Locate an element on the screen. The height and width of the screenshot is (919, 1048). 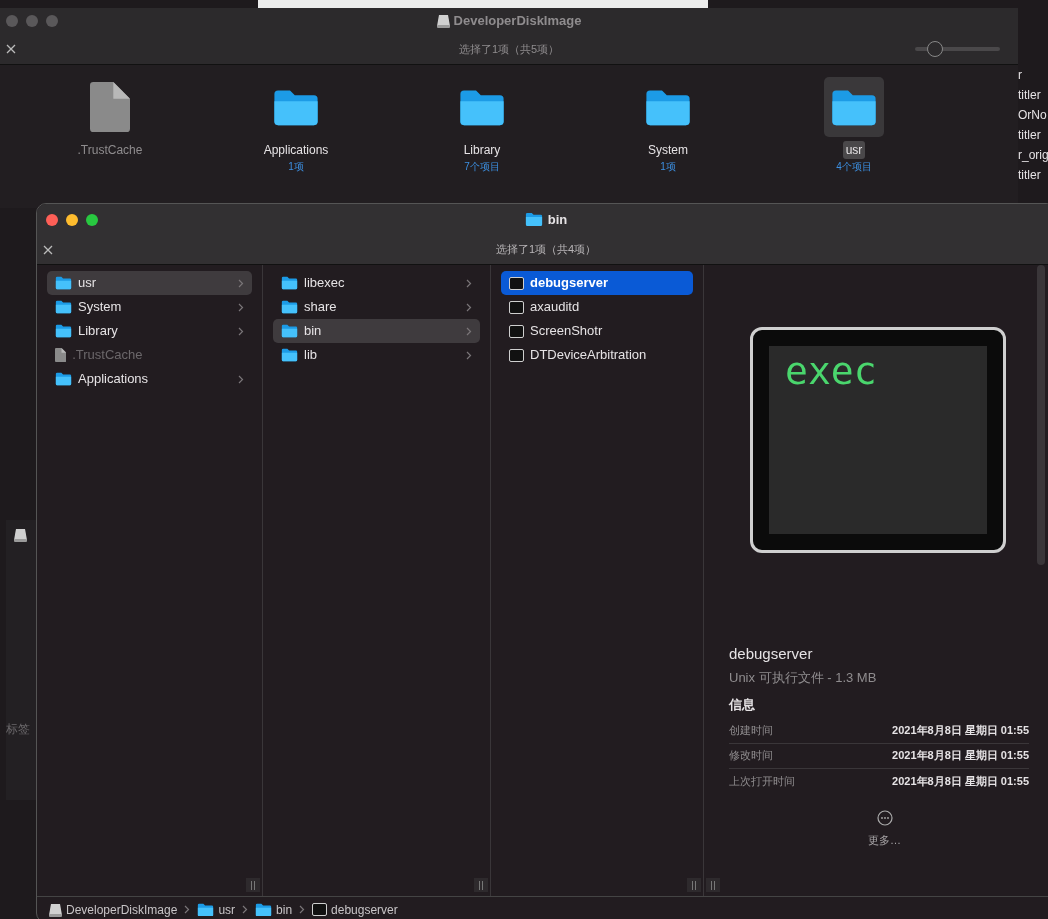
file-kind: Unix 可执行文件 - 1.3 MB is located at coordinates (803, 677).